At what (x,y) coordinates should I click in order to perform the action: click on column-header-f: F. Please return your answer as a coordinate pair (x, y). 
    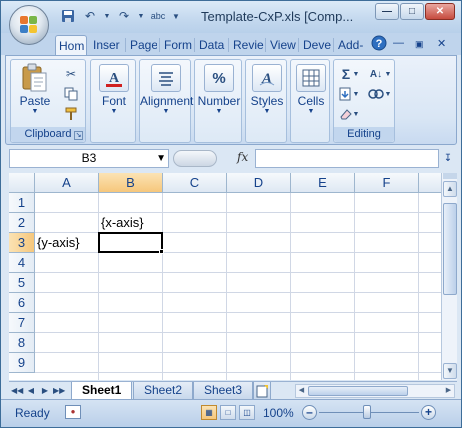
    Looking at the image, I should click on (387, 183).